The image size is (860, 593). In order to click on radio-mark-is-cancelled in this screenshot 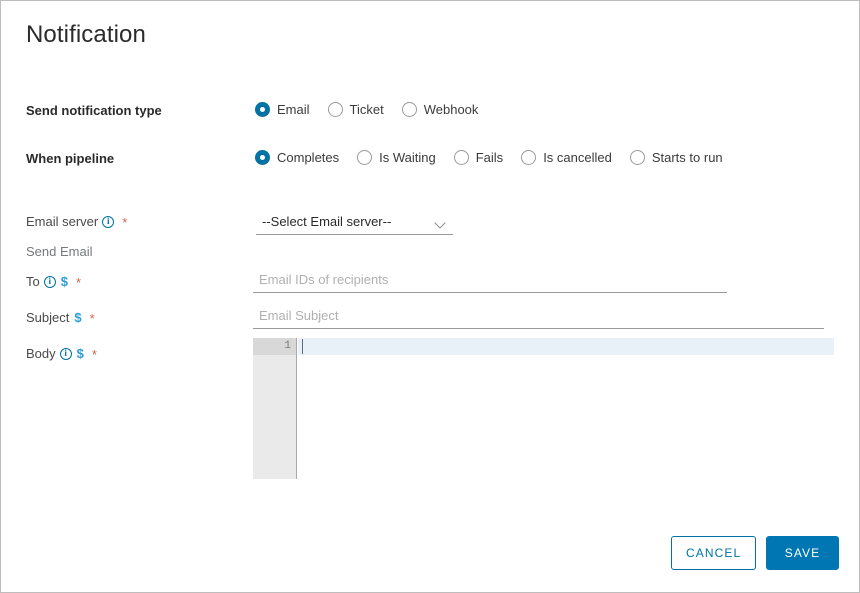, I will do `click(529, 157)`.